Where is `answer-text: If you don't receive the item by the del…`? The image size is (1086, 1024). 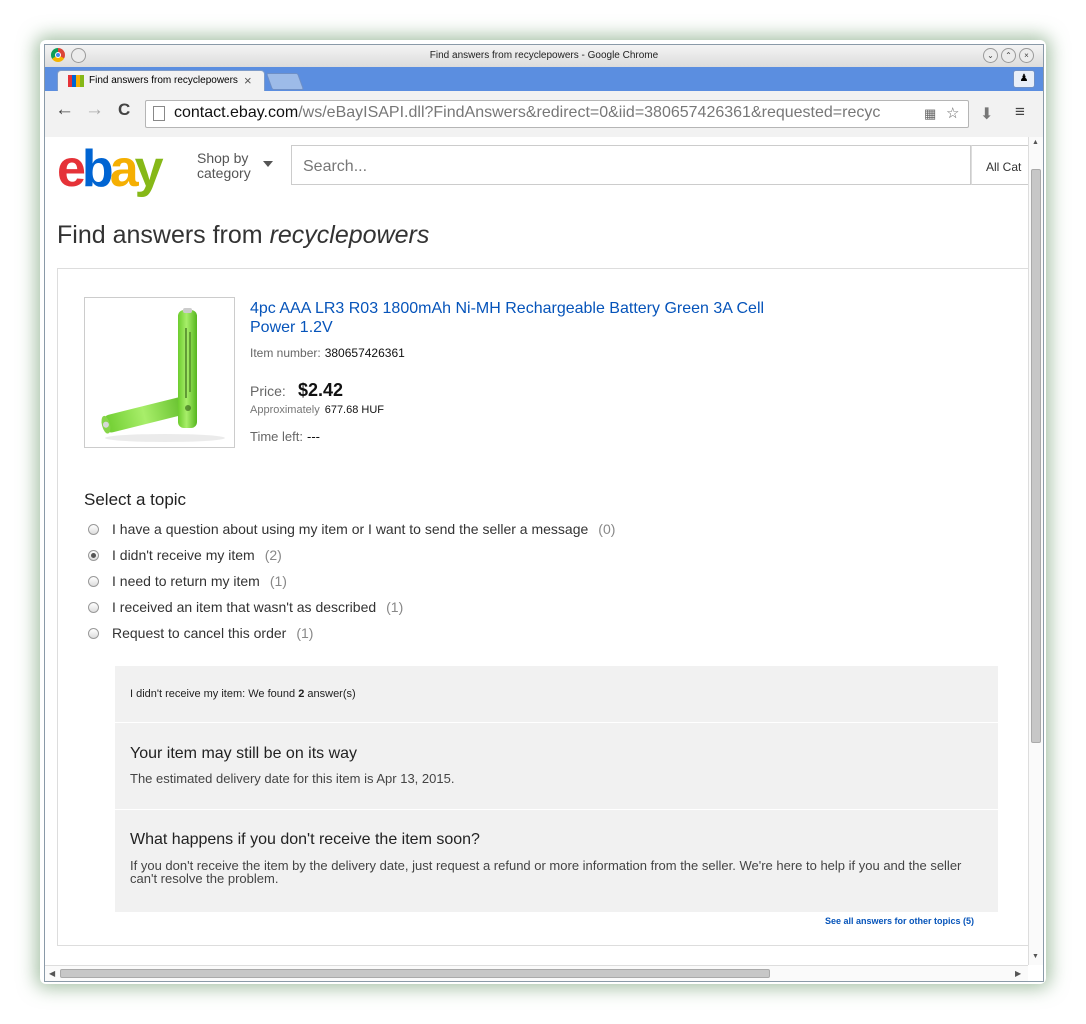
answer-text: If you don't receive the item by the del… is located at coordinates (546, 872).